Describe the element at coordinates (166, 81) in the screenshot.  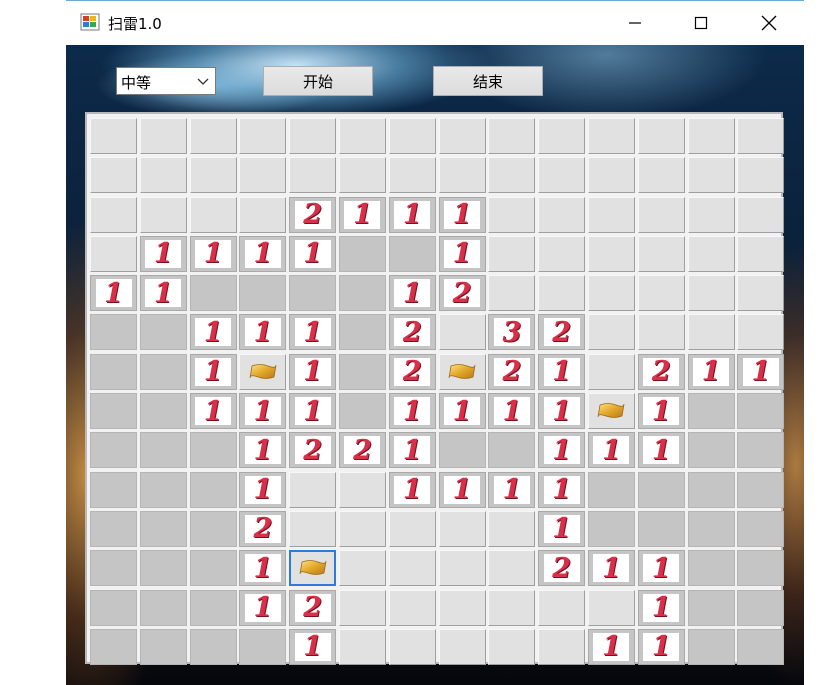
I see `difficulty-select: 中等` at that location.